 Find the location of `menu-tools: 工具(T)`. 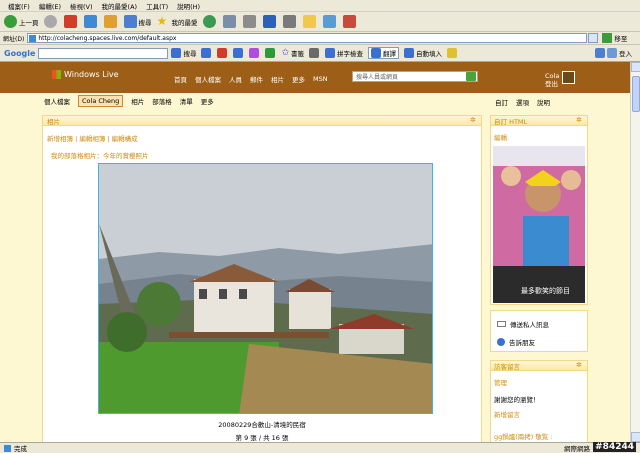

menu-tools: 工具(T) is located at coordinates (157, 6).